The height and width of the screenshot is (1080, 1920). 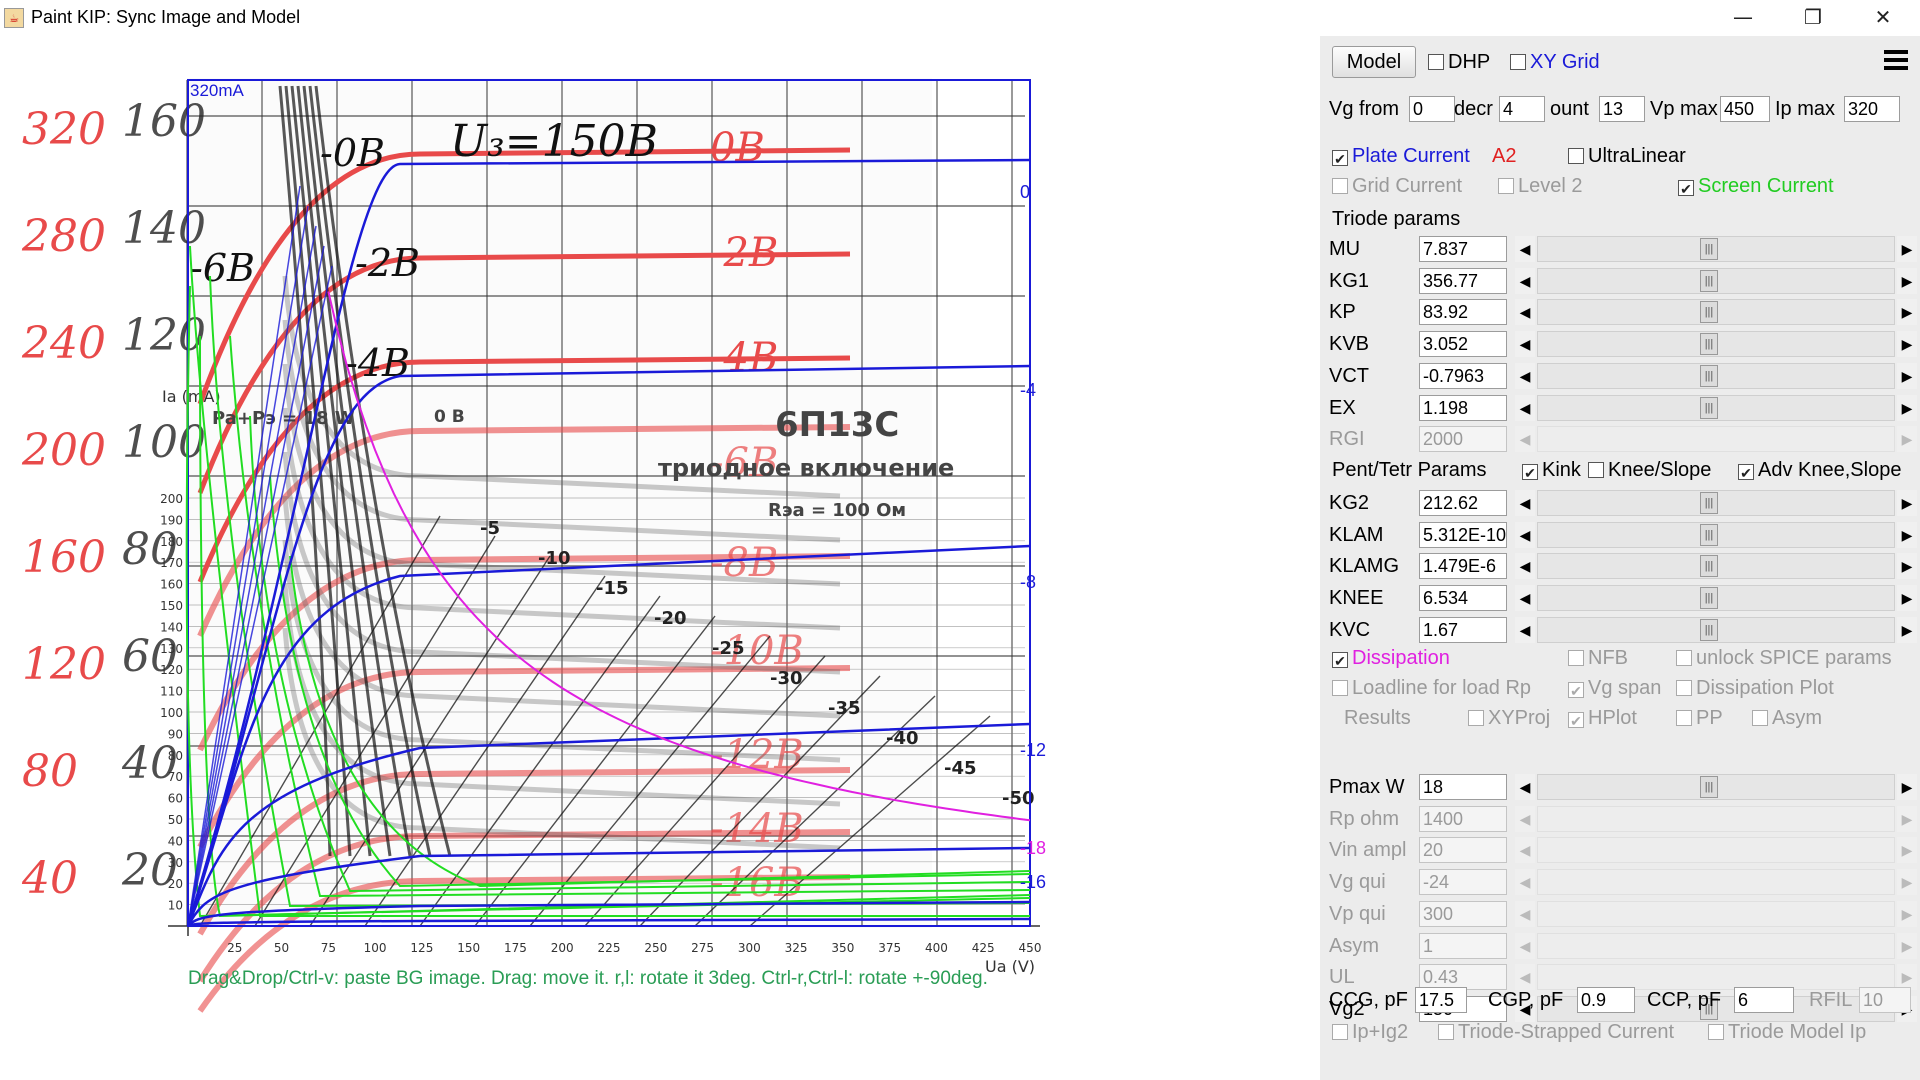 I want to click on klamg-slider: ◀ ||| ▶, so click(x=1716, y=566).